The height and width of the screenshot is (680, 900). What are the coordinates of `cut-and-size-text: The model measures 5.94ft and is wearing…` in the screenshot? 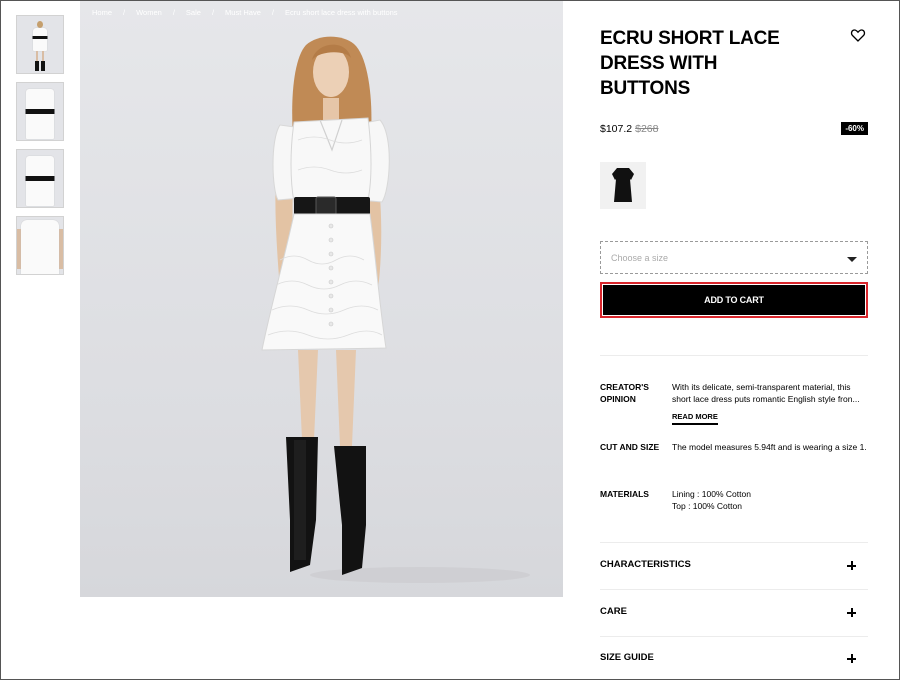 It's located at (769, 447).